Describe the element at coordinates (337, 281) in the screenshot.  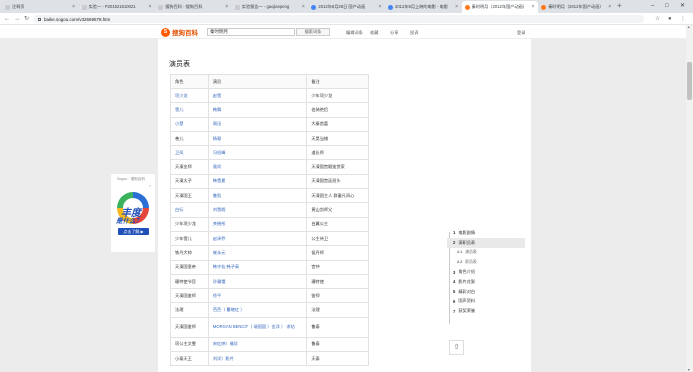
I see `note-cell: 珊特使` at that location.